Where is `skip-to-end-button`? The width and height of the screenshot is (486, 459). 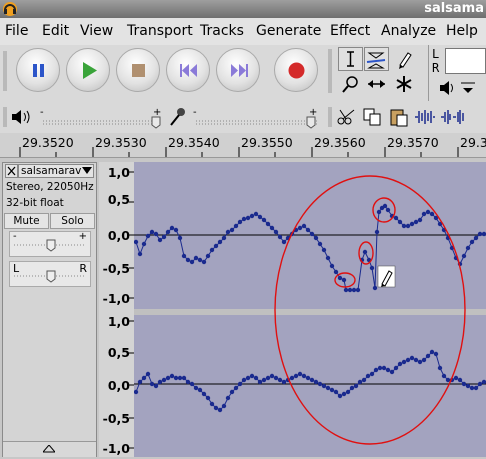
skip-to-end-button is located at coordinates (238, 70).